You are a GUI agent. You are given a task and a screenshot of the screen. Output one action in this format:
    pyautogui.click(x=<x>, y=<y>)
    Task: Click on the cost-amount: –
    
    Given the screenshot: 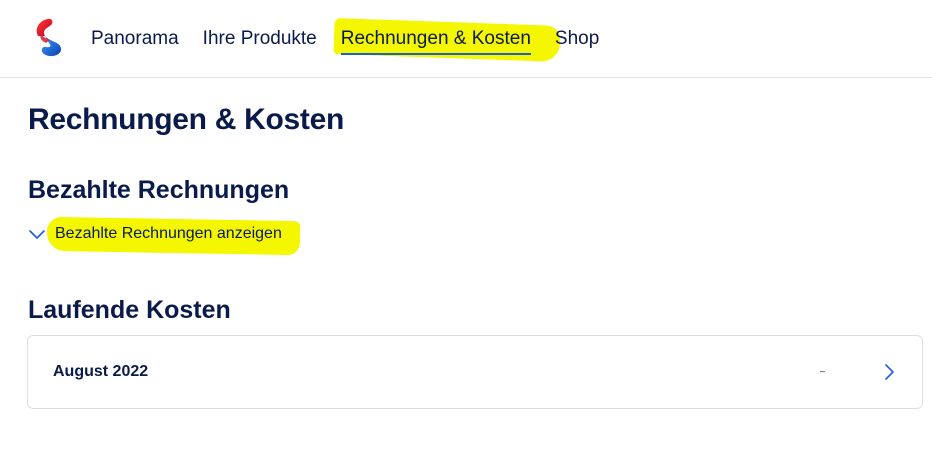 What is the action you would take?
    pyautogui.click(x=823, y=371)
    